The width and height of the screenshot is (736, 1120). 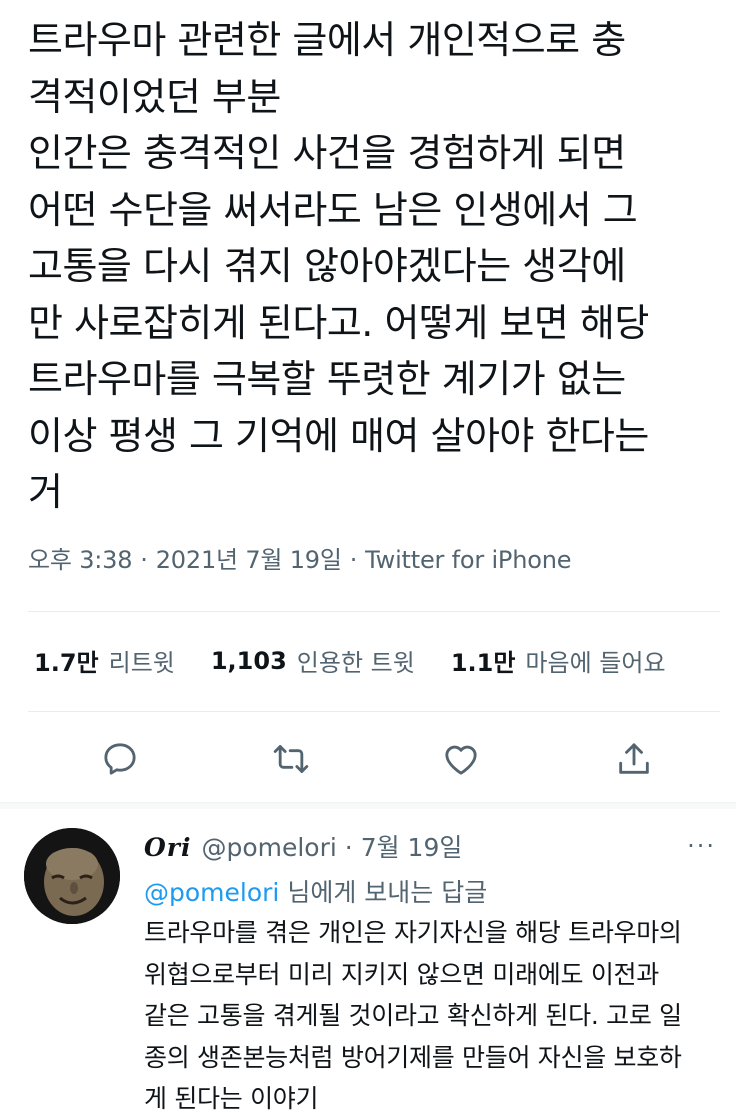 I want to click on likes-label: 마음에 들어요, so click(x=595, y=663).